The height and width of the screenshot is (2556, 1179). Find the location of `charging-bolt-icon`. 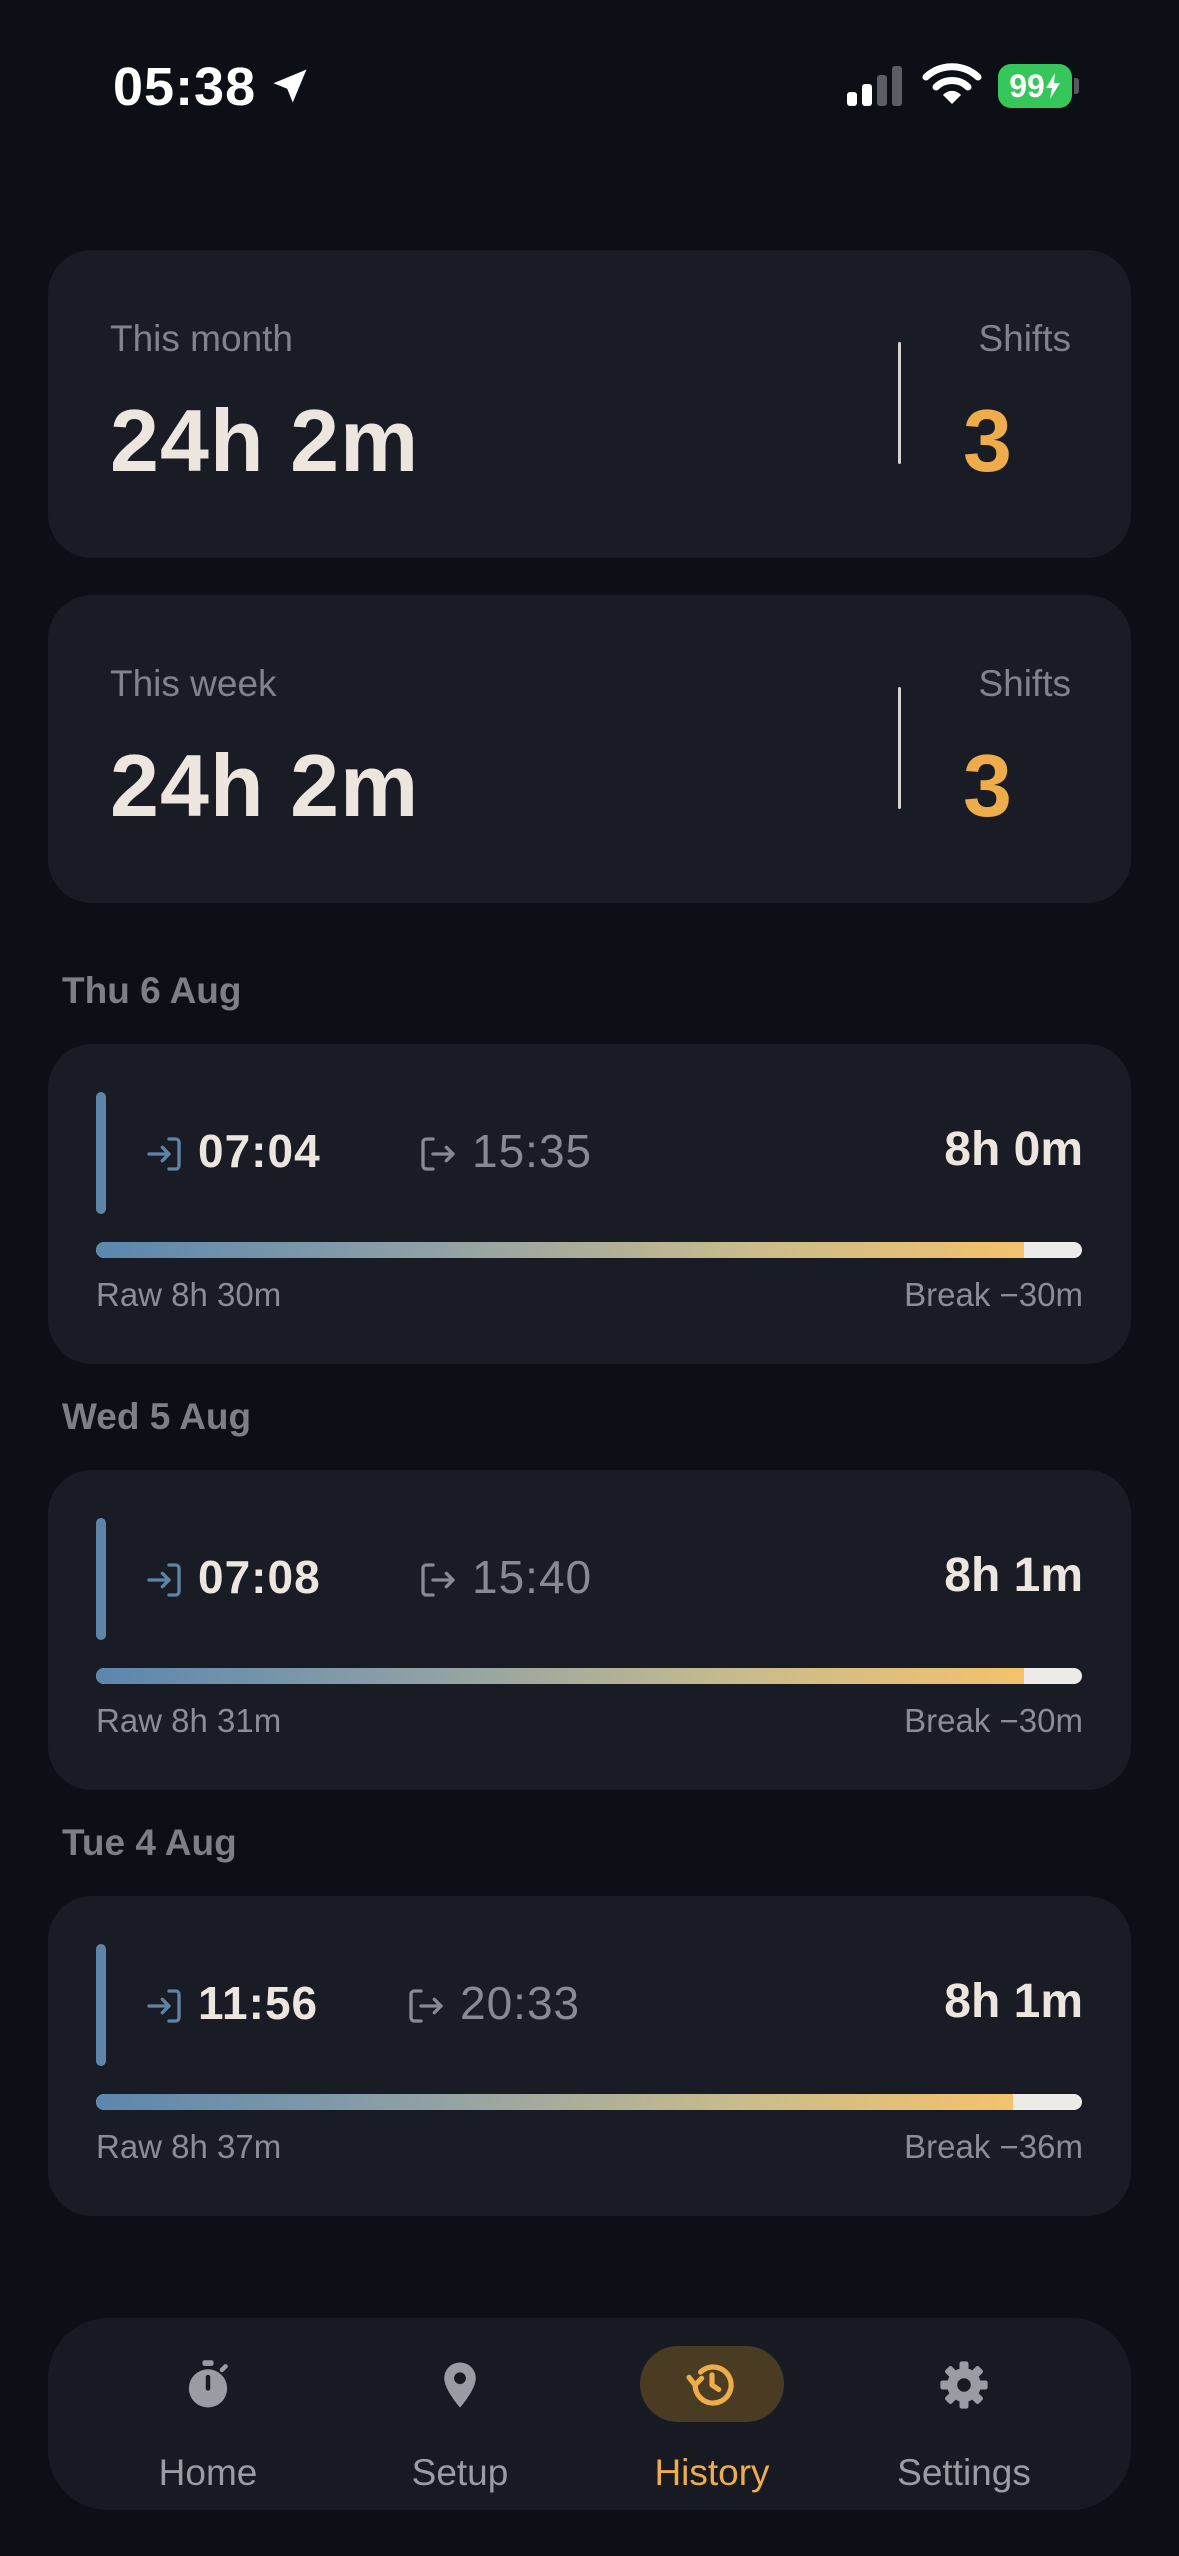

charging-bolt-icon is located at coordinates (1052, 86).